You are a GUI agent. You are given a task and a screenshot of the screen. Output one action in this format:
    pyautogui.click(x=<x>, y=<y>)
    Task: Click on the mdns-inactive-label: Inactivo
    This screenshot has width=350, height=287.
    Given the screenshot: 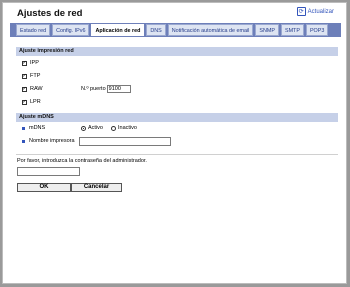 What is the action you would take?
    pyautogui.click(x=127, y=128)
    